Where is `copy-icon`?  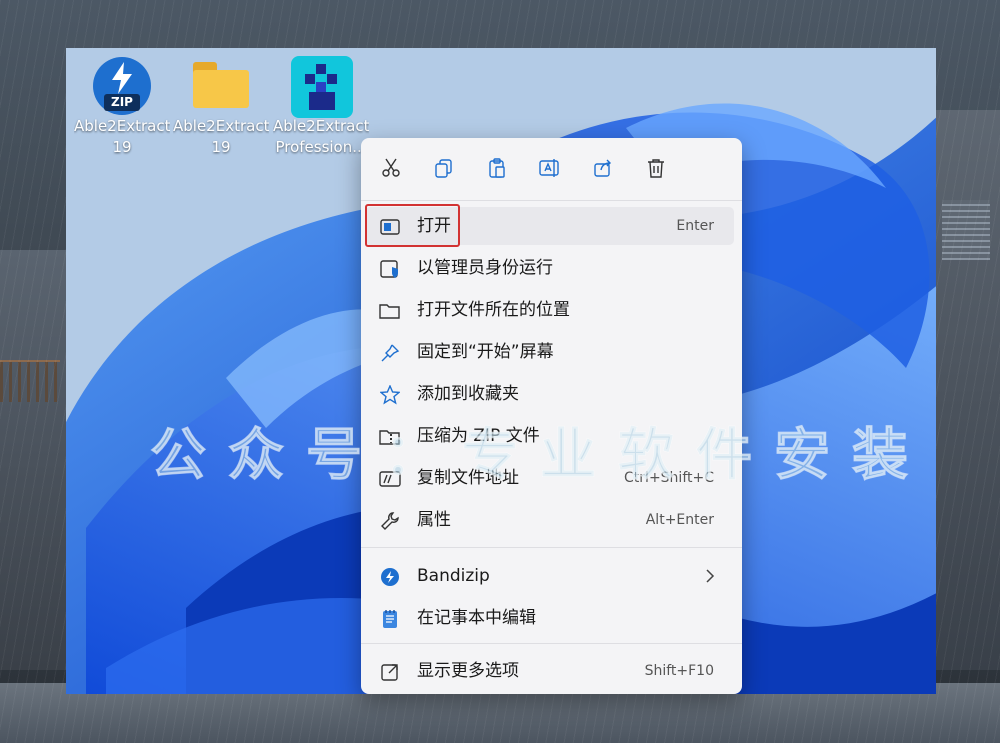
copy-icon is located at coordinates (443, 168).